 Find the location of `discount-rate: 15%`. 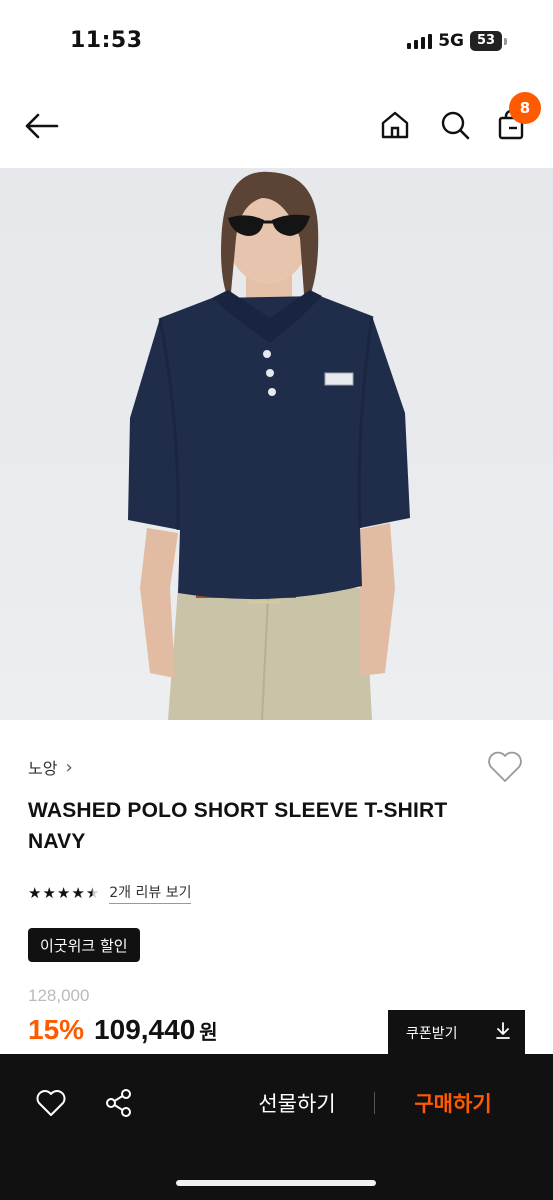

discount-rate: 15% is located at coordinates (56, 1029).